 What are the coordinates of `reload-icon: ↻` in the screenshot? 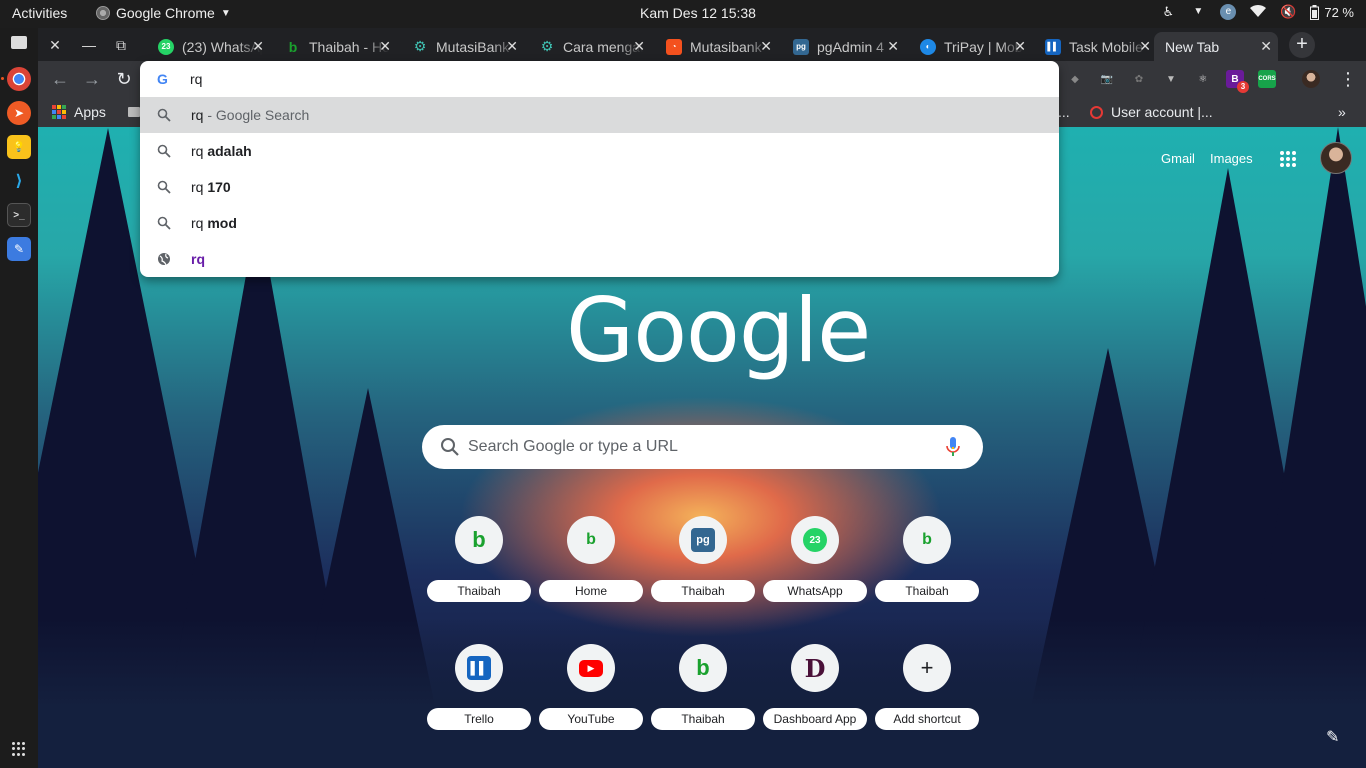 It's located at (124, 79).